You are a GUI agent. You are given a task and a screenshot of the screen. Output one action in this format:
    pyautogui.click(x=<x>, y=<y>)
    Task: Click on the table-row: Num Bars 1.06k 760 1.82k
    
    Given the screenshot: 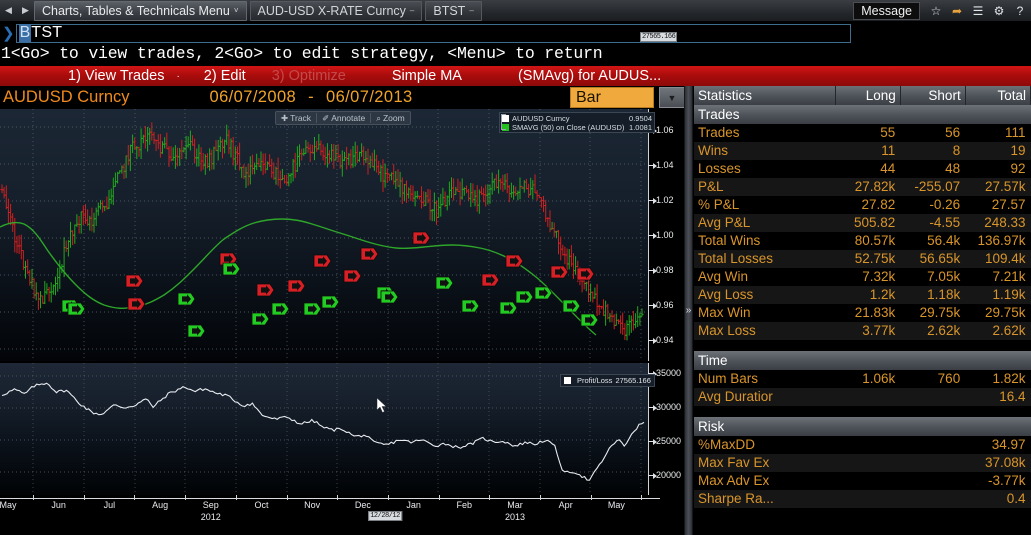 What is the action you would take?
    pyautogui.click(x=862, y=379)
    